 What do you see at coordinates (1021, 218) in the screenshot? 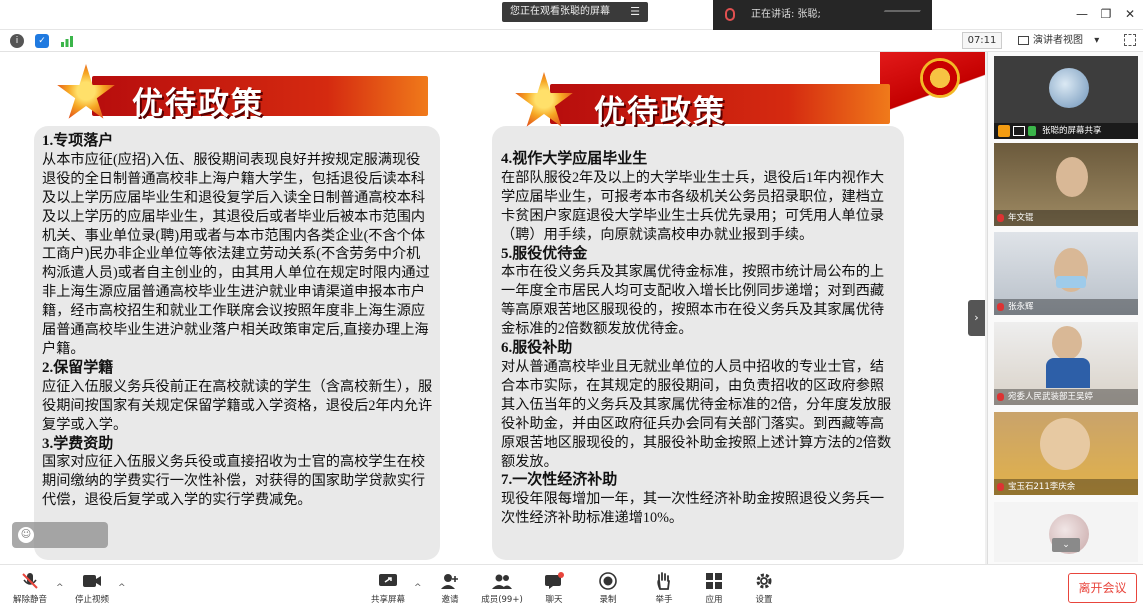
I see `participant-name: 年文锟` at bounding box center [1021, 218].